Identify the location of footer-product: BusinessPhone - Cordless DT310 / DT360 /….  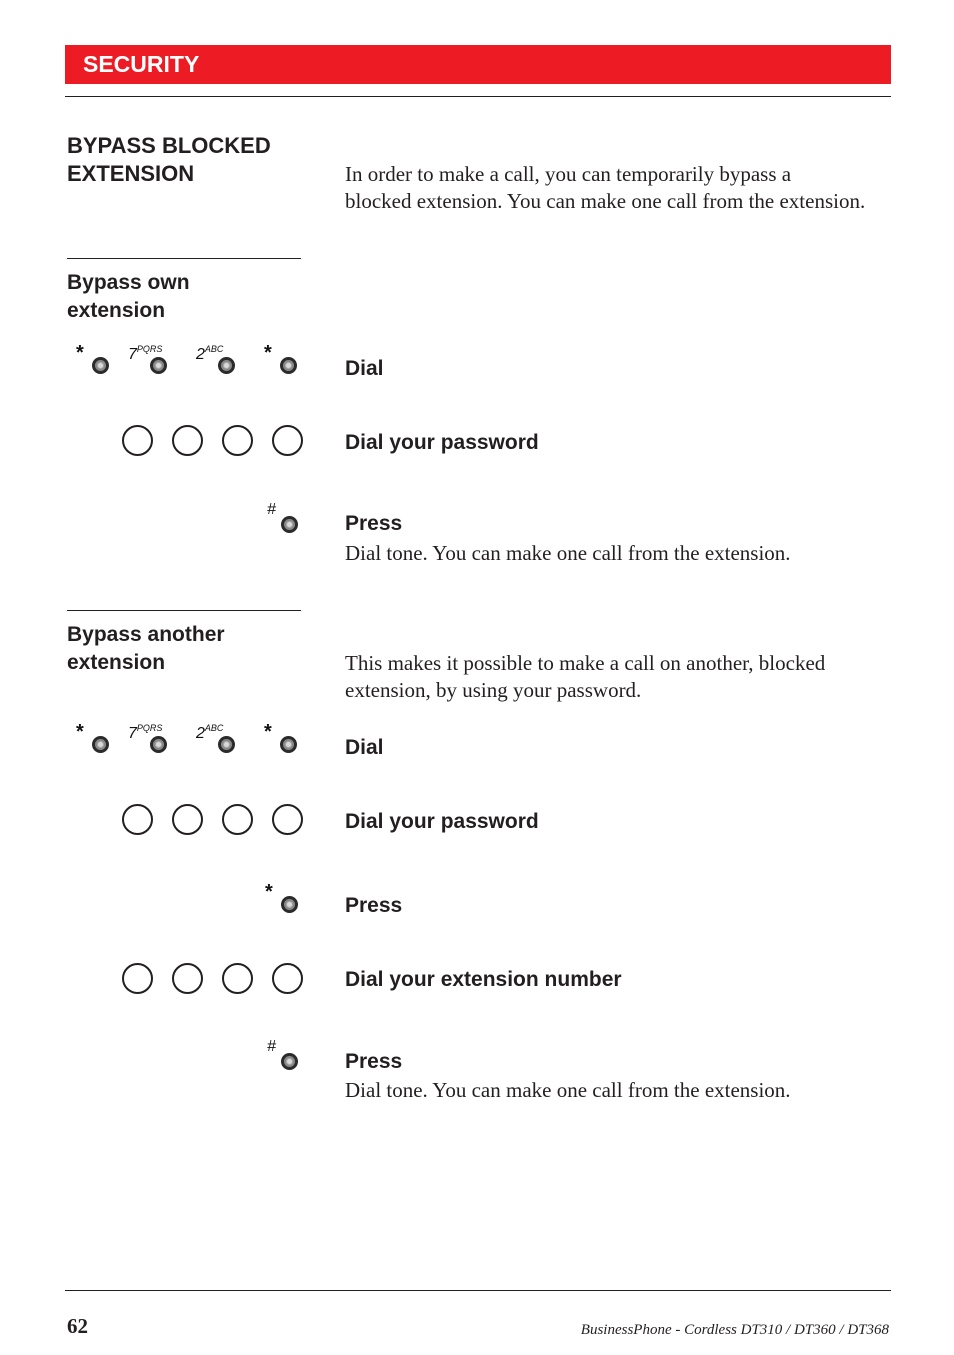
(734, 1330).